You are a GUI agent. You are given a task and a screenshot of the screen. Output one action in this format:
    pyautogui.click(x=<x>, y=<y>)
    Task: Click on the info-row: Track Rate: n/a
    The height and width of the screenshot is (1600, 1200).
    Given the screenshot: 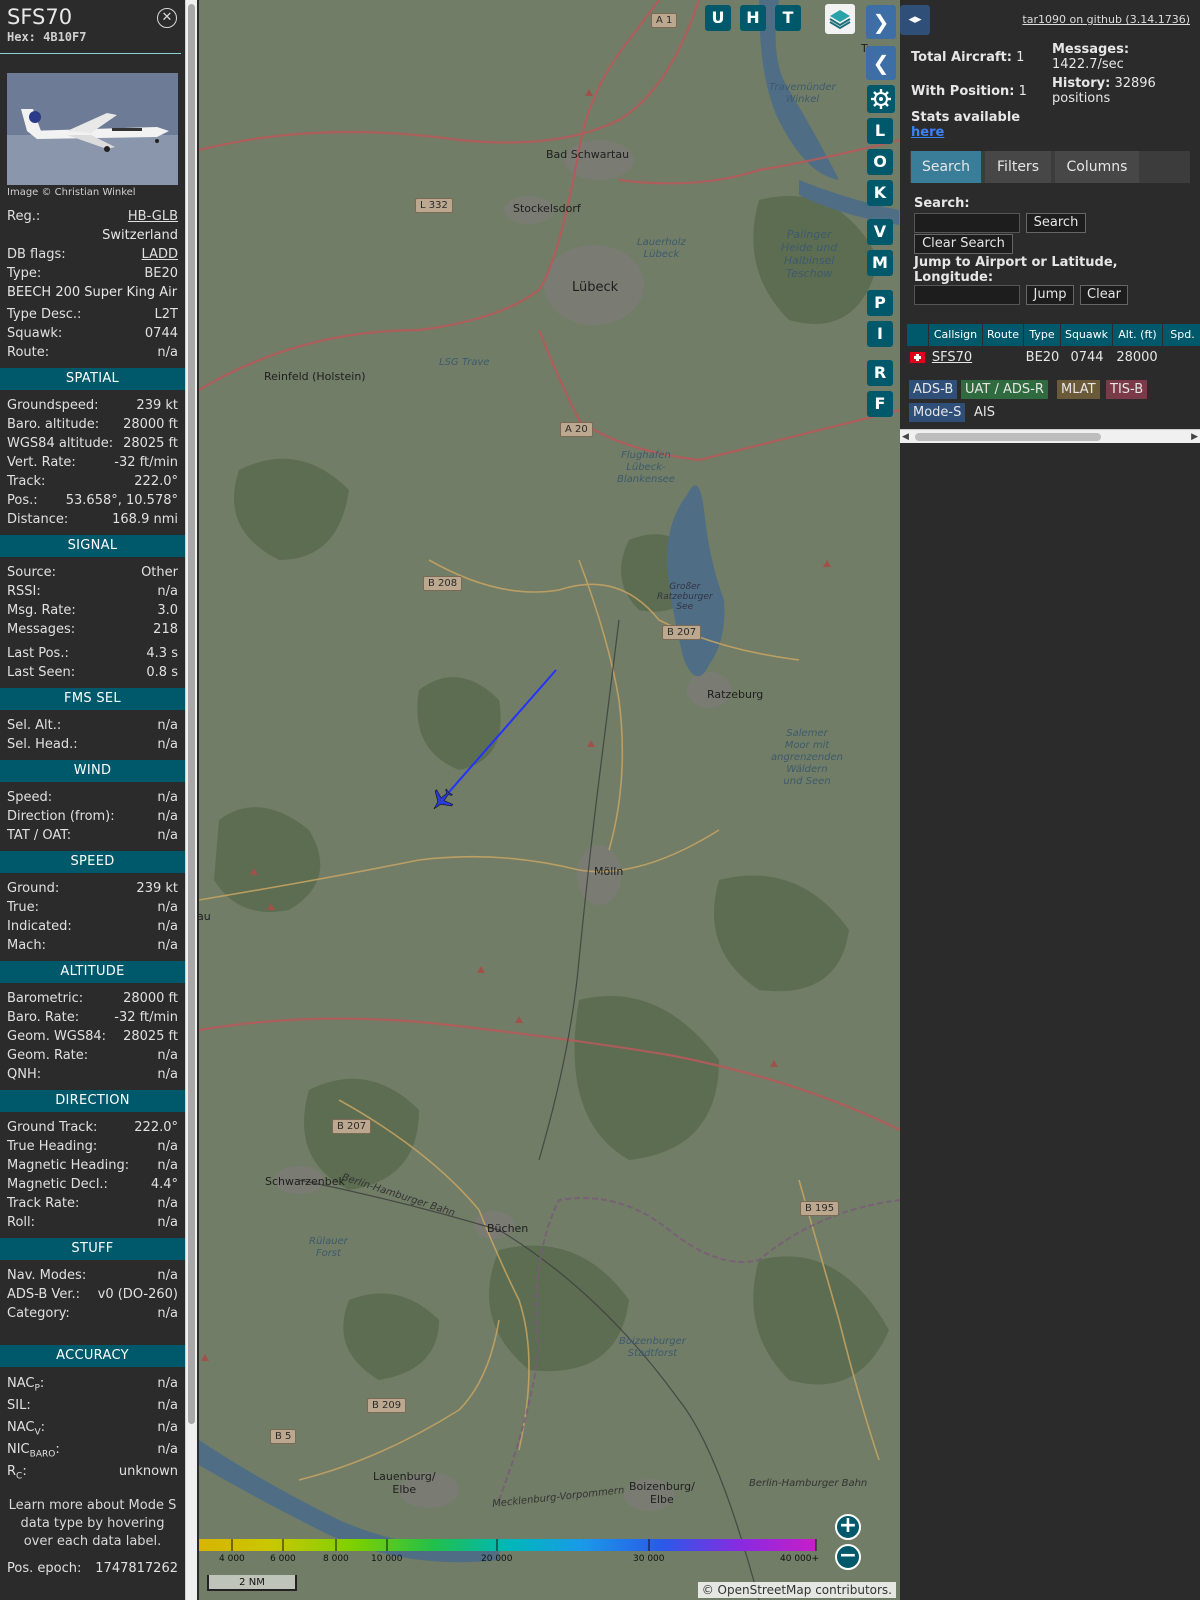 What is the action you would take?
    pyautogui.click(x=92, y=1203)
    